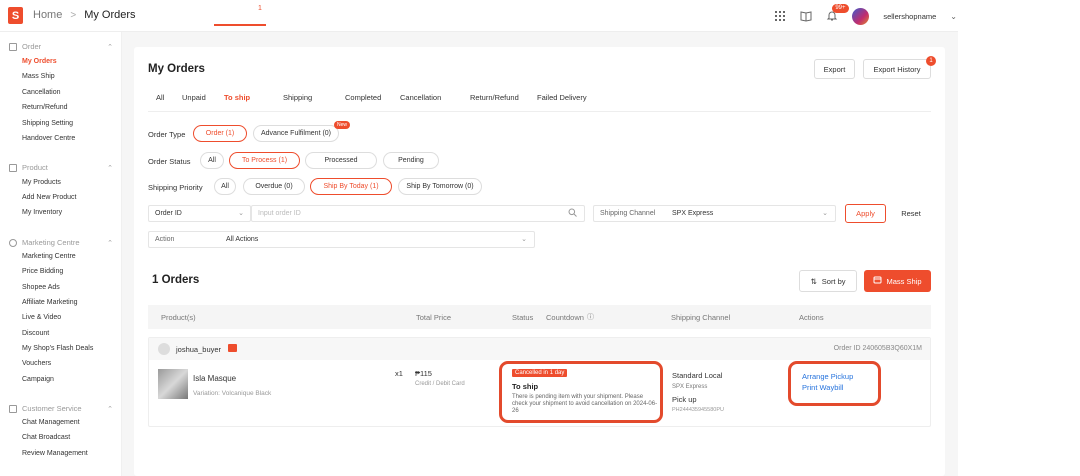 This screenshot has height=476, width=1080. Describe the element at coordinates (260, 8) in the screenshot. I see `to-ship-count: 1` at that location.